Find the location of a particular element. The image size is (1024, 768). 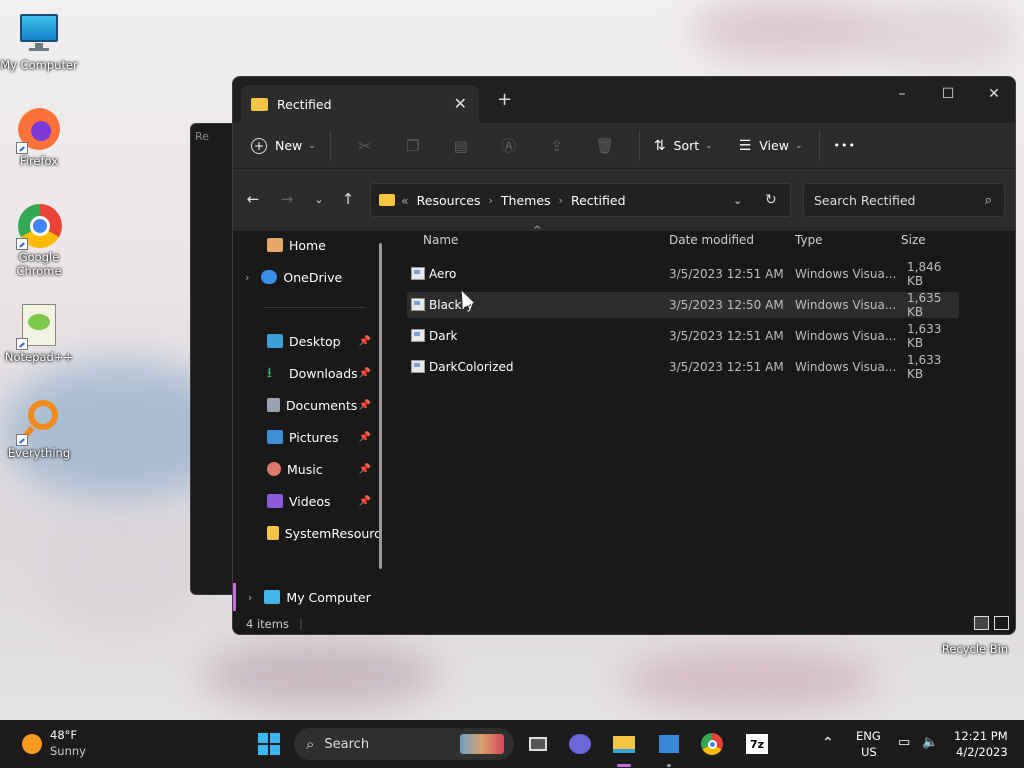

nav-label: Home is located at coordinates (307, 245).